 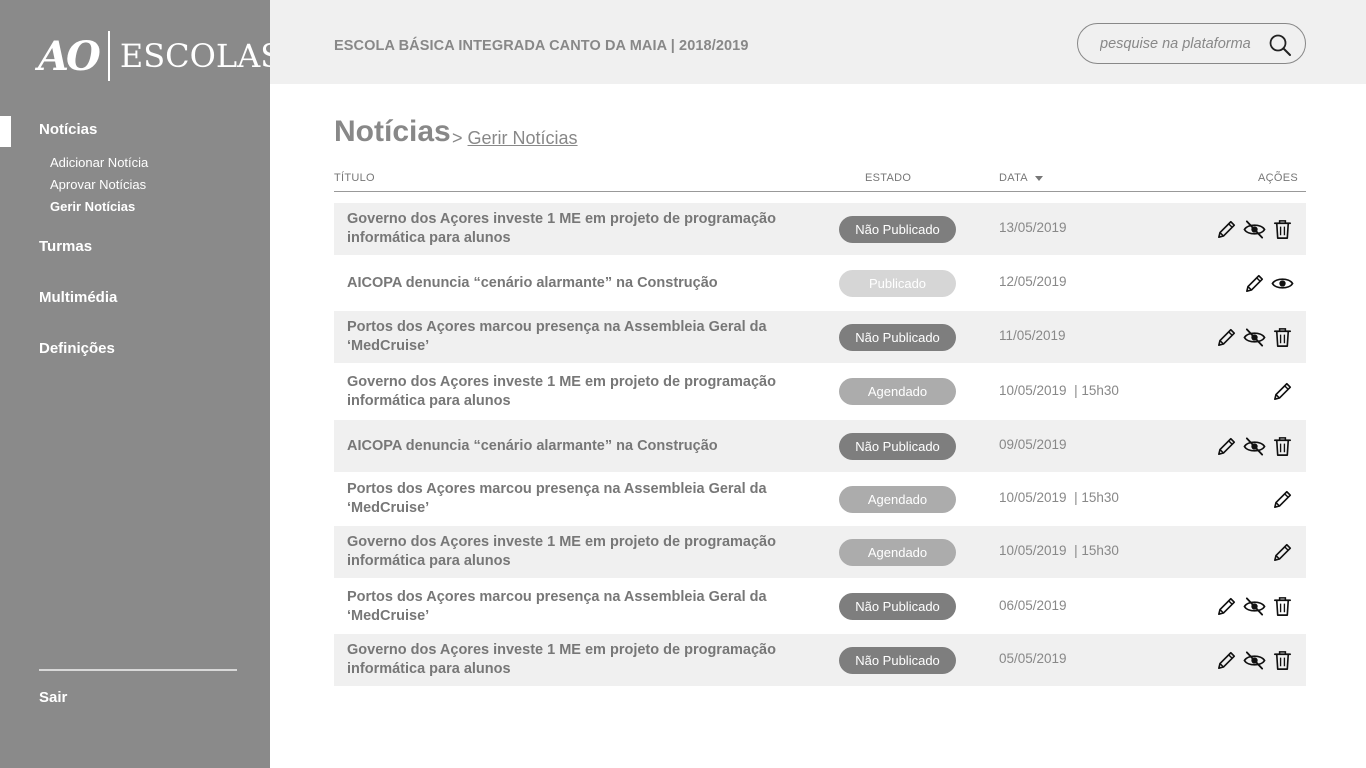 What do you see at coordinates (888, 178) in the screenshot?
I see `column-header-state: ESTADO` at bounding box center [888, 178].